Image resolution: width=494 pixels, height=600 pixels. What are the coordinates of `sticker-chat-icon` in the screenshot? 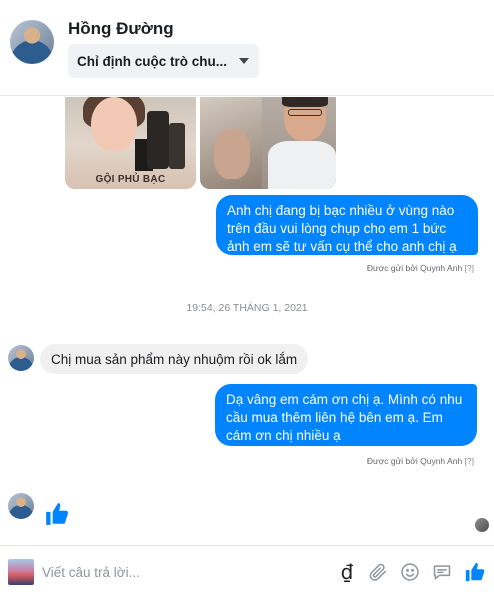 It's located at (442, 572).